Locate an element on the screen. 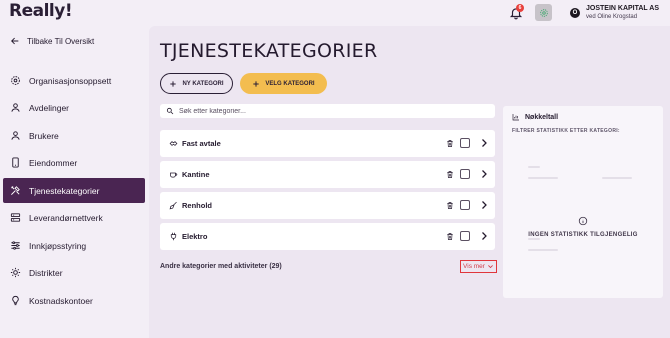  show-more-button: Vis mer is located at coordinates (478, 266).